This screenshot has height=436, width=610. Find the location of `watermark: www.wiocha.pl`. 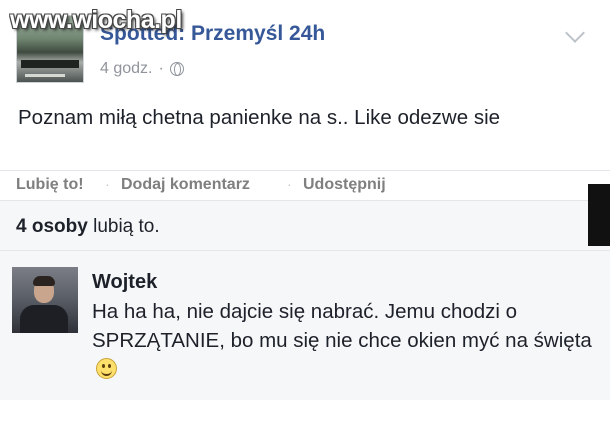

watermark: www.wiocha.pl is located at coordinates (96, 20).